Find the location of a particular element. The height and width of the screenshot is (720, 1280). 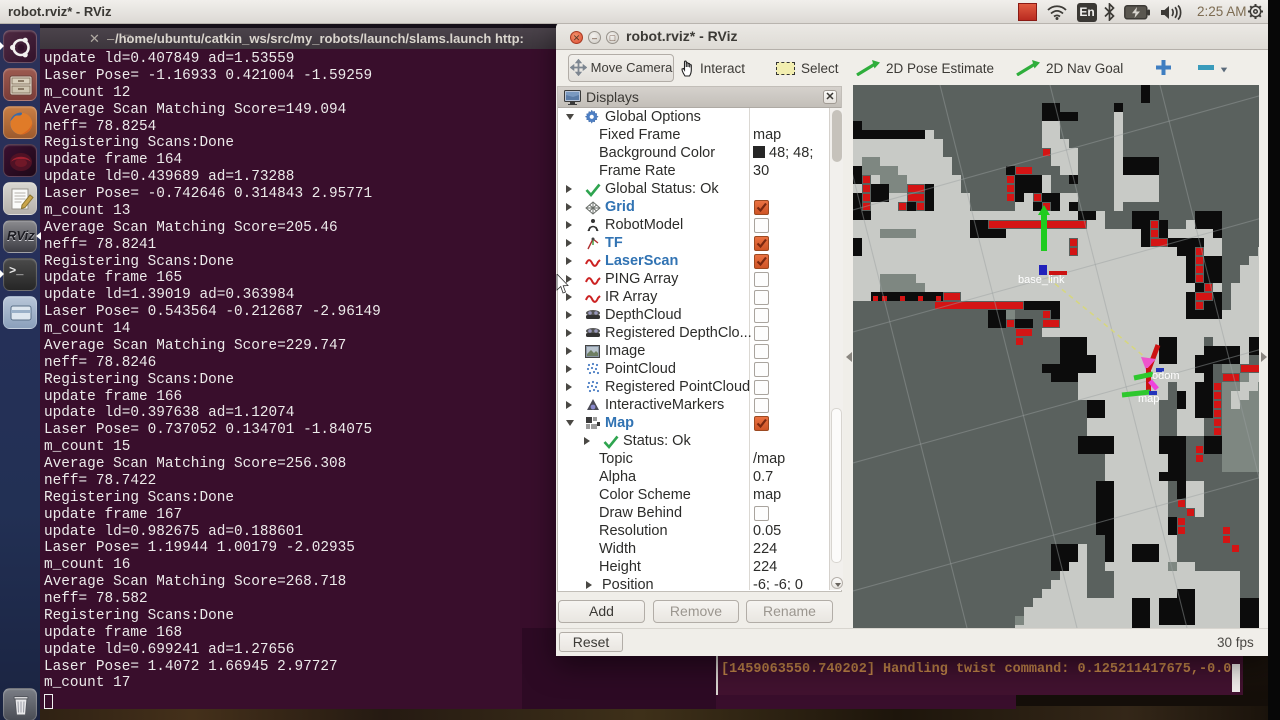

svg-text: base_link is located at coordinates (1041, 280).